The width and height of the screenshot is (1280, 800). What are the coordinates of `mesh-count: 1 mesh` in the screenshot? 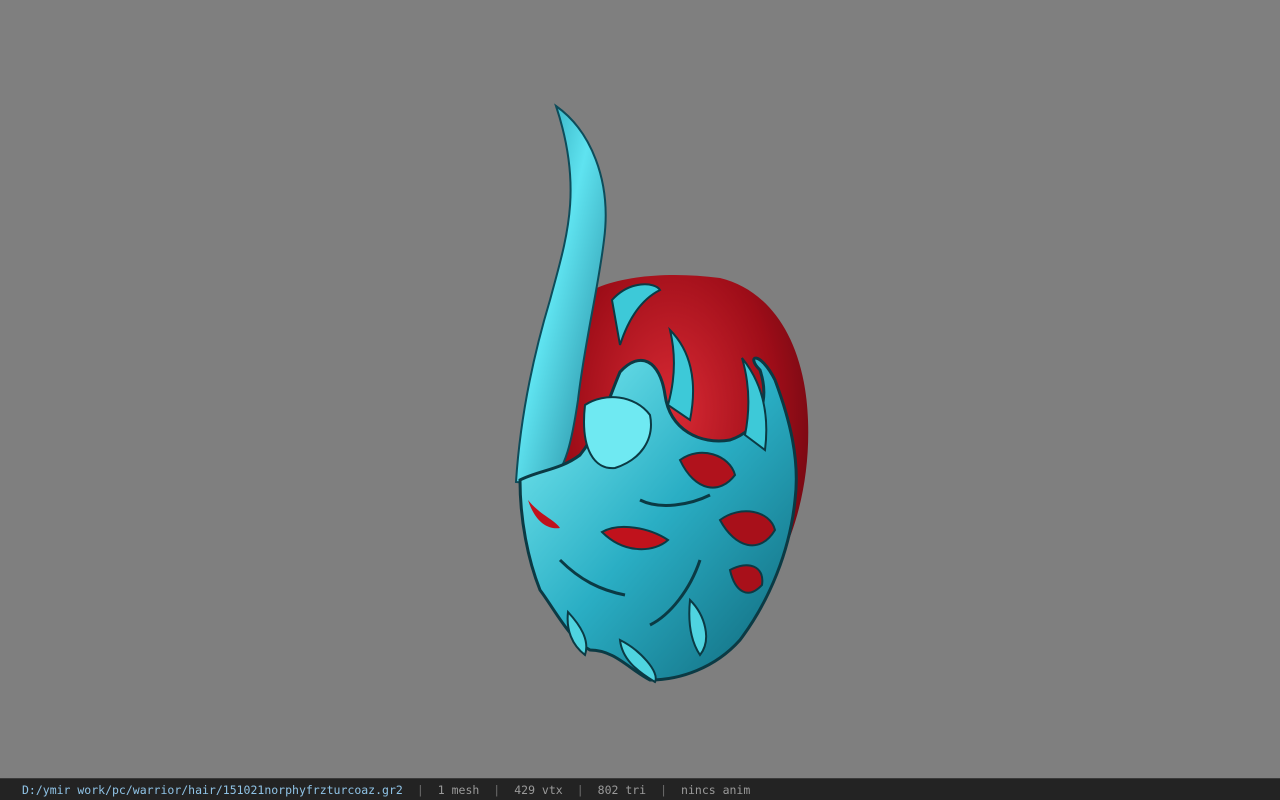 It's located at (458, 789).